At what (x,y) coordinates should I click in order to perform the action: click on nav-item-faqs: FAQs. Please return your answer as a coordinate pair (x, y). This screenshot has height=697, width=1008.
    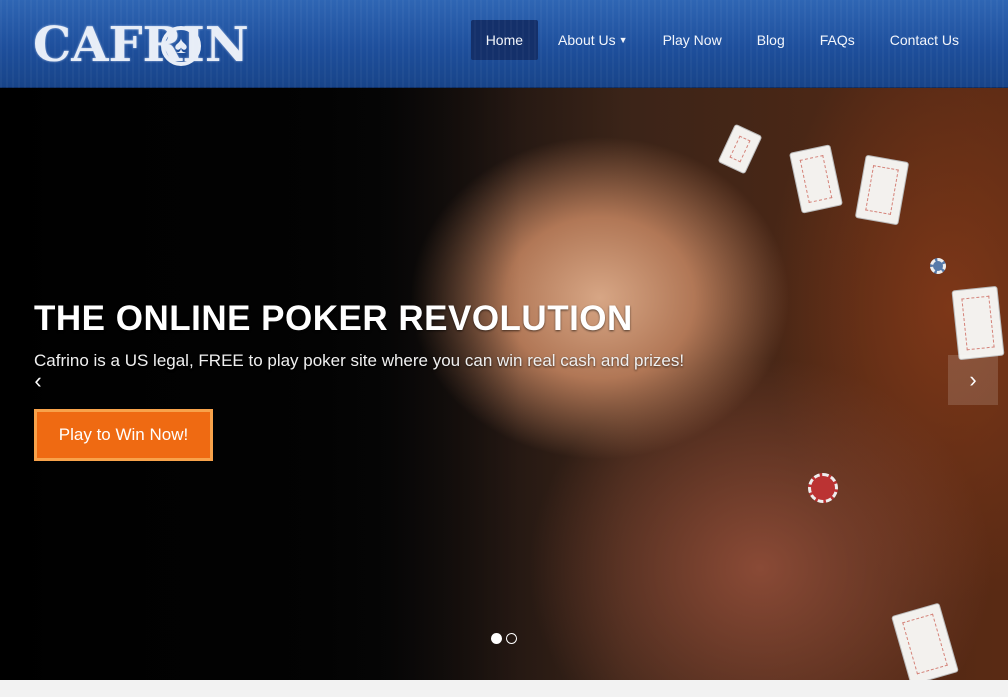
    Looking at the image, I should click on (837, 40).